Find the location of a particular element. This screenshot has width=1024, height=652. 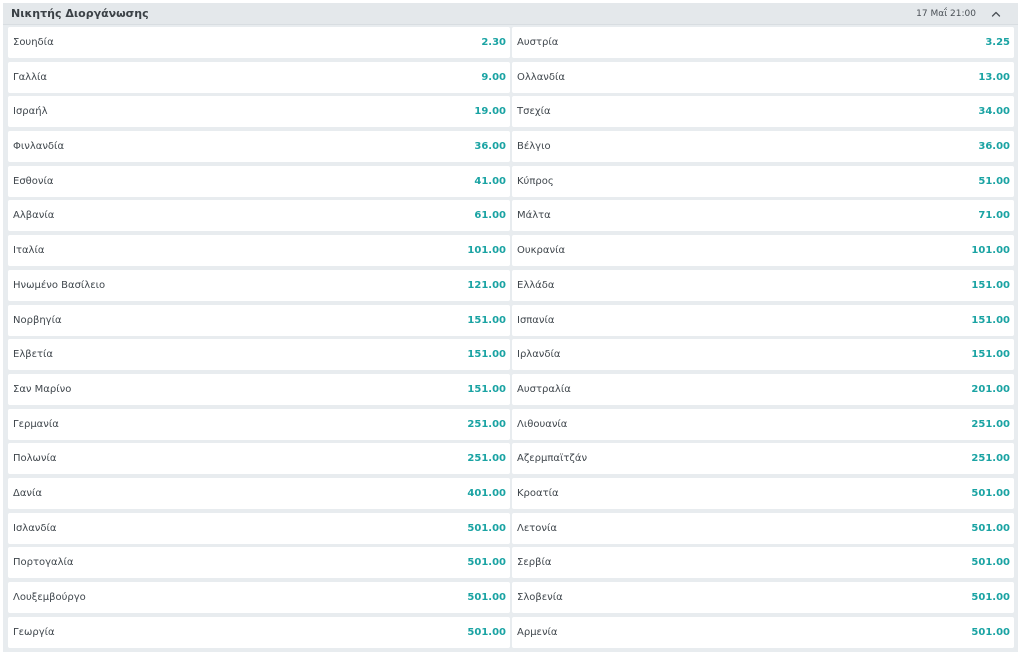

selection-cell: Δανία 401.00 is located at coordinates (259, 493).